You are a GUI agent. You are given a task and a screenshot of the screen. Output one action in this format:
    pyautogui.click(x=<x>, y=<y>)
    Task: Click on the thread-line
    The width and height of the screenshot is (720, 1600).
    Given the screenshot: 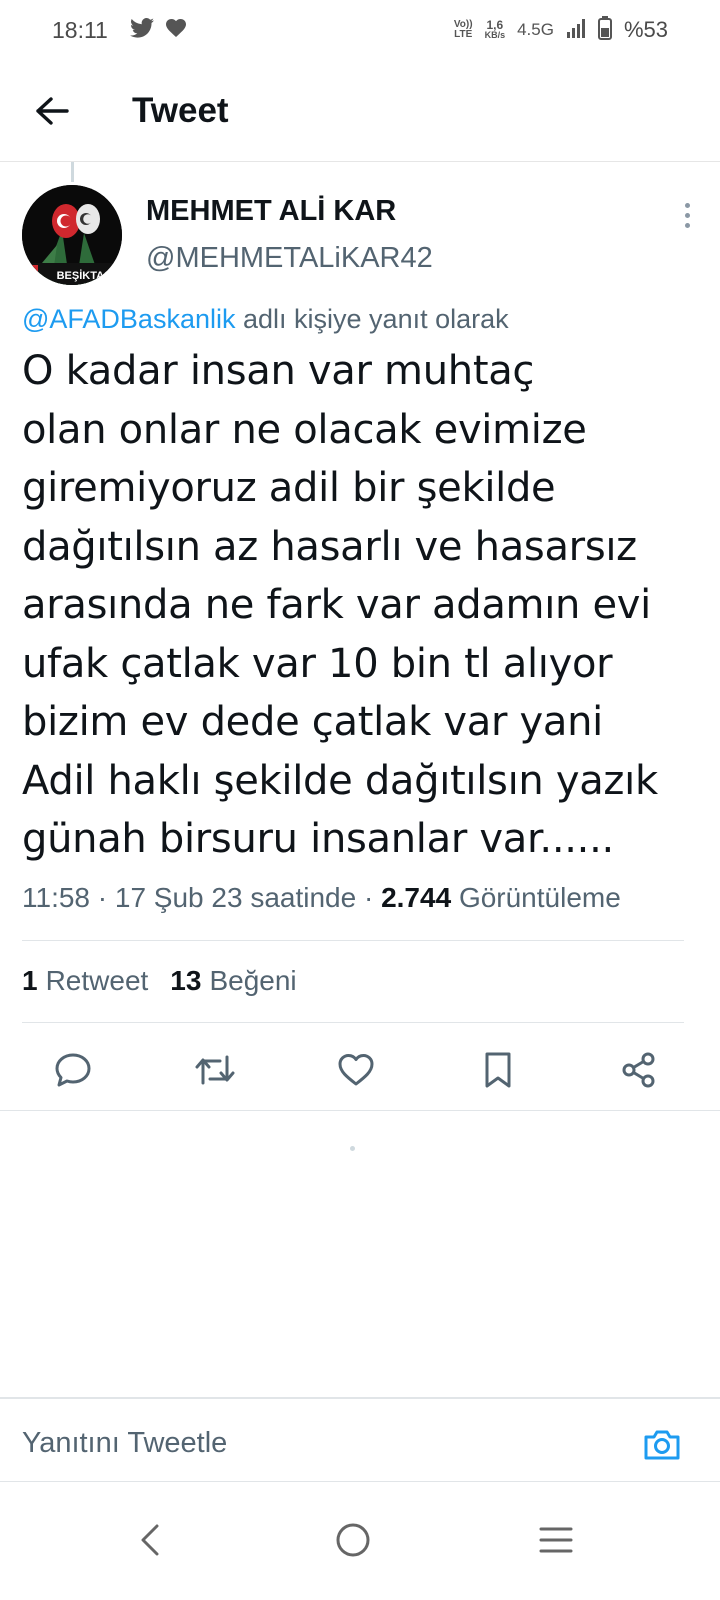 What is the action you would take?
    pyautogui.click(x=72, y=172)
    